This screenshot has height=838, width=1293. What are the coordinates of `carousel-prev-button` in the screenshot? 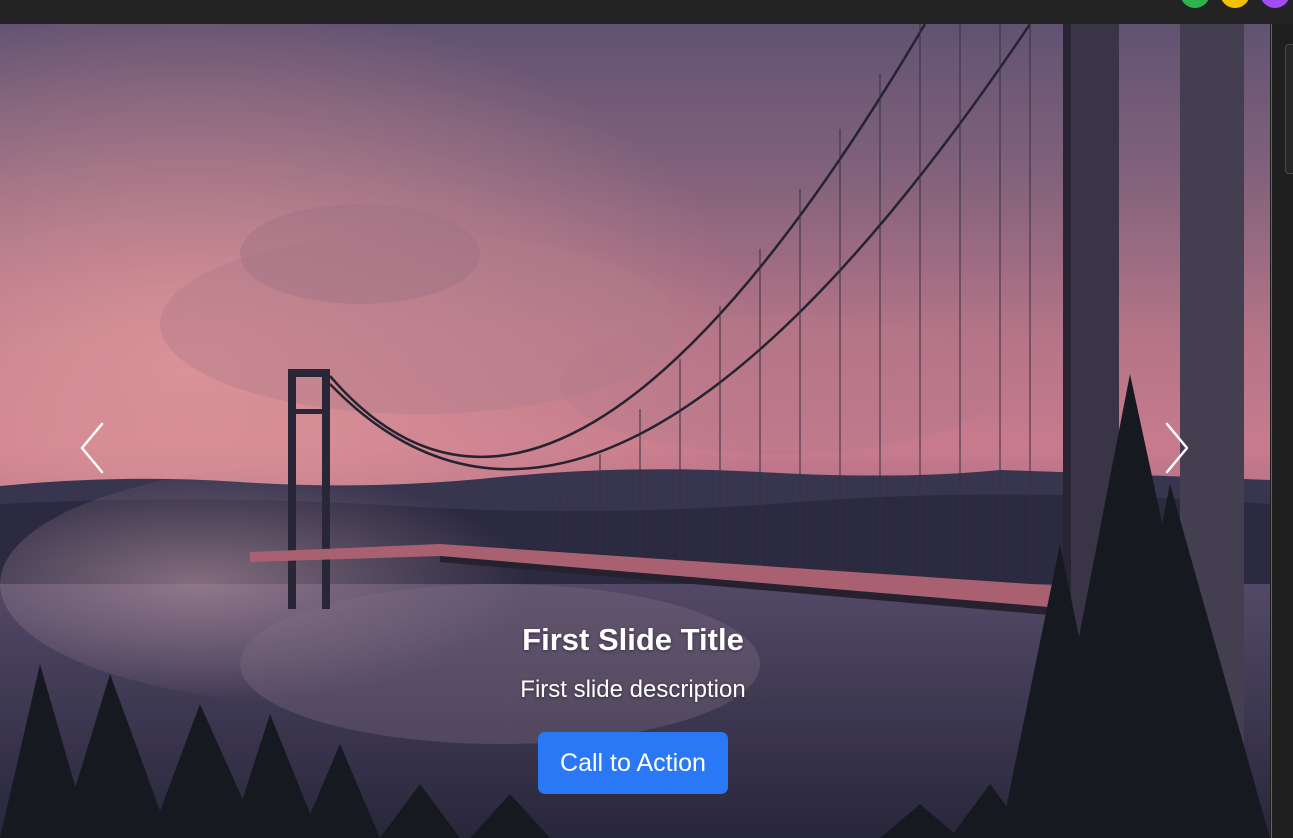 It's located at (94, 448).